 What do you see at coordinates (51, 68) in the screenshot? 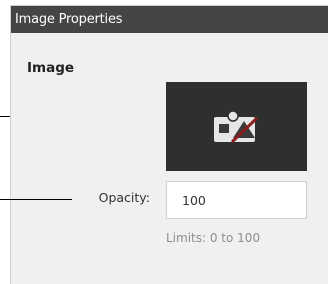
I see `section-heading-image: Image` at bounding box center [51, 68].